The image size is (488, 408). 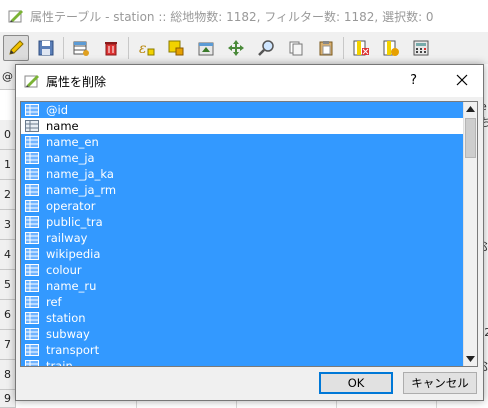 I want to click on row-header: 8, so click(x=8, y=375).